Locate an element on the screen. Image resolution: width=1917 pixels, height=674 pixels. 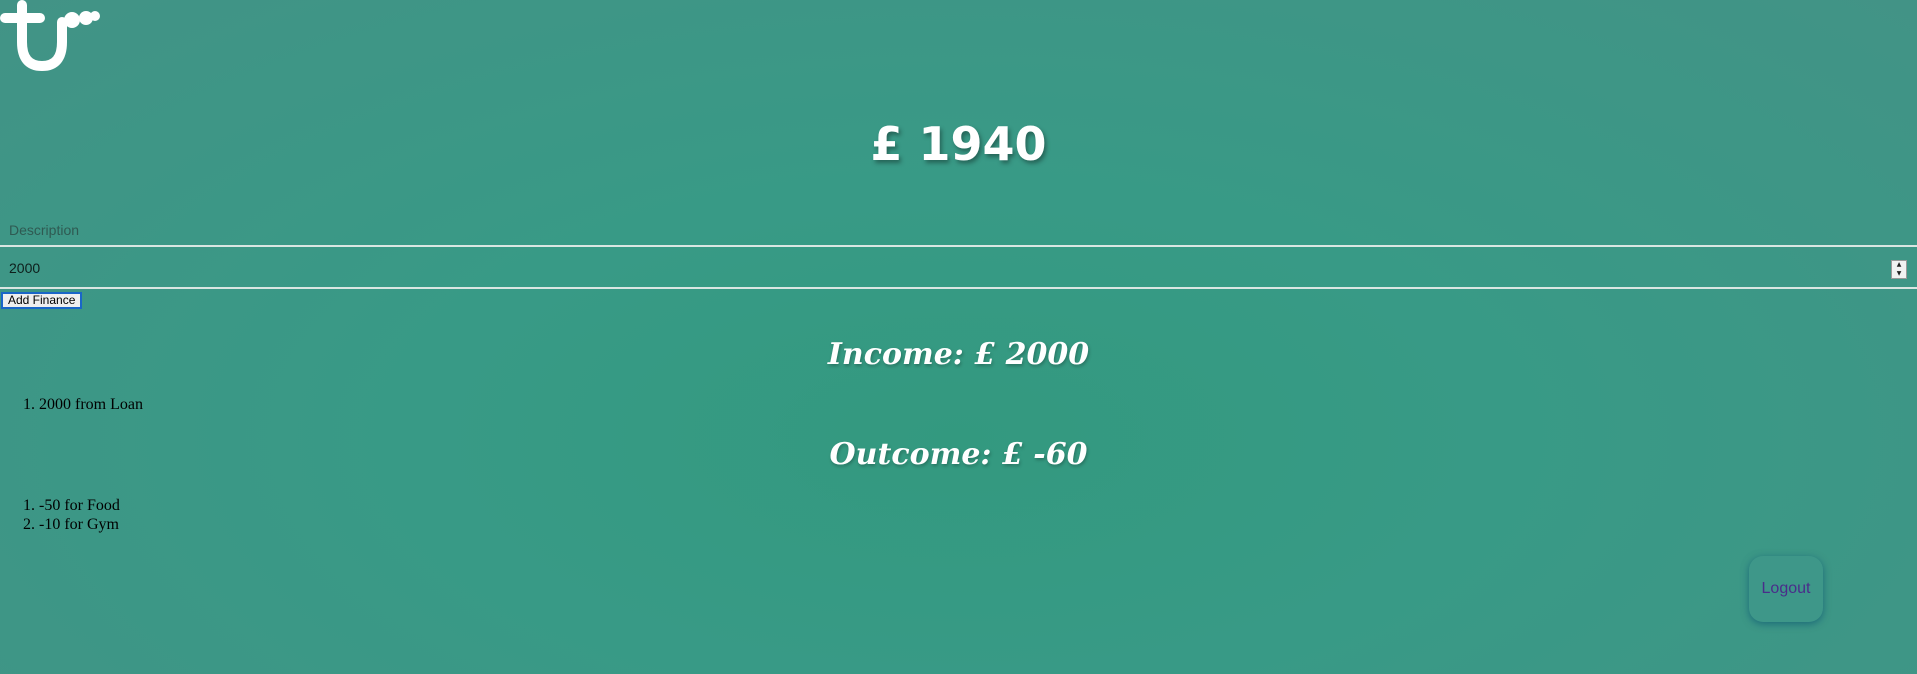
logout-button: Logout is located at coordinates (1786, 589).